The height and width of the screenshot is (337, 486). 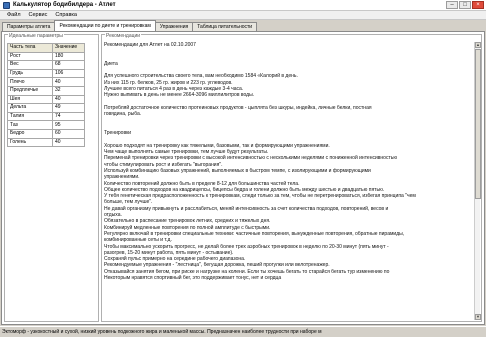 I want to click on table-row: Дельта 49, so click(x=46, y=108).